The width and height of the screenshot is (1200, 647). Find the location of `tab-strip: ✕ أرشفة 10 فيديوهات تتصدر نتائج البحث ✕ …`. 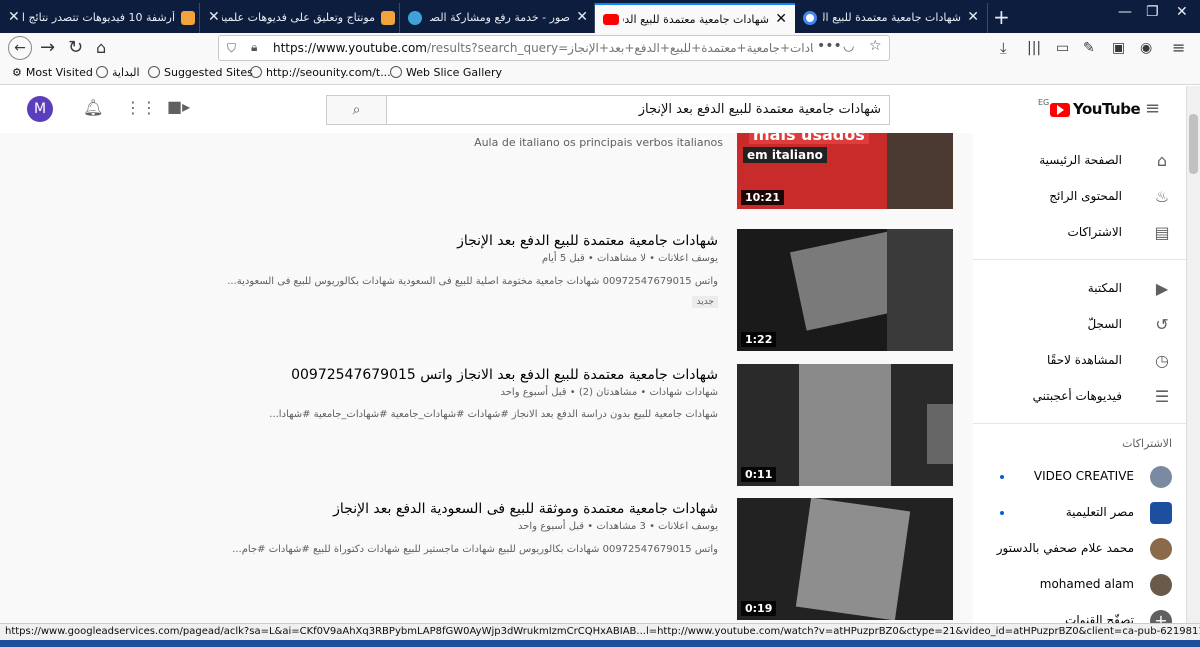

tab-strip: ✕ أرشفة 10 فيديوهات تتصدر نتائج البحث ✕ … is located at coordinates (600, 16).